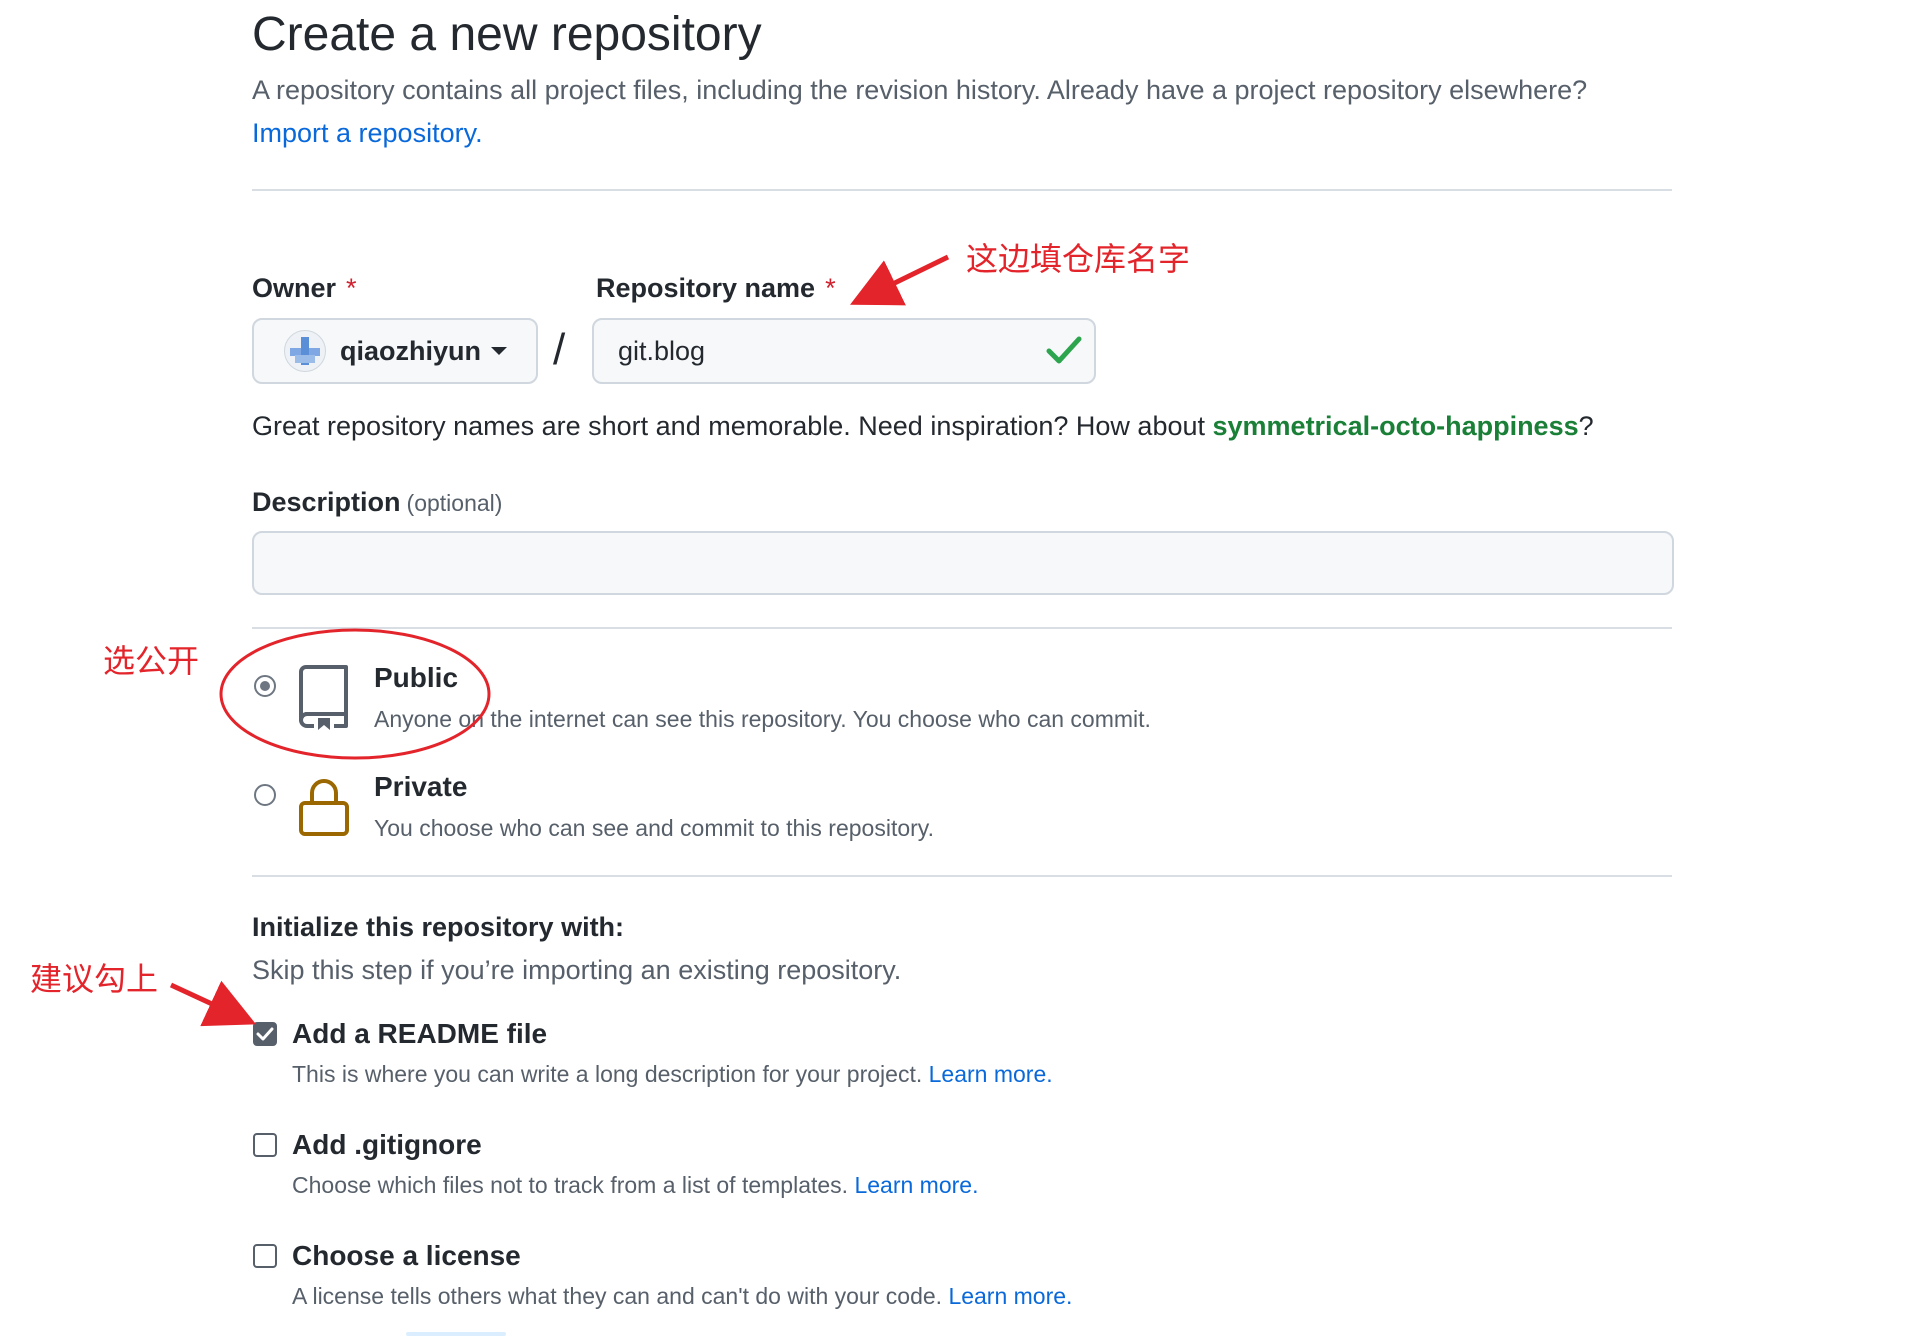  Describe the element at coordinates (351, 288) in the screenshot. I see `owner-required-mark: *` at that location.